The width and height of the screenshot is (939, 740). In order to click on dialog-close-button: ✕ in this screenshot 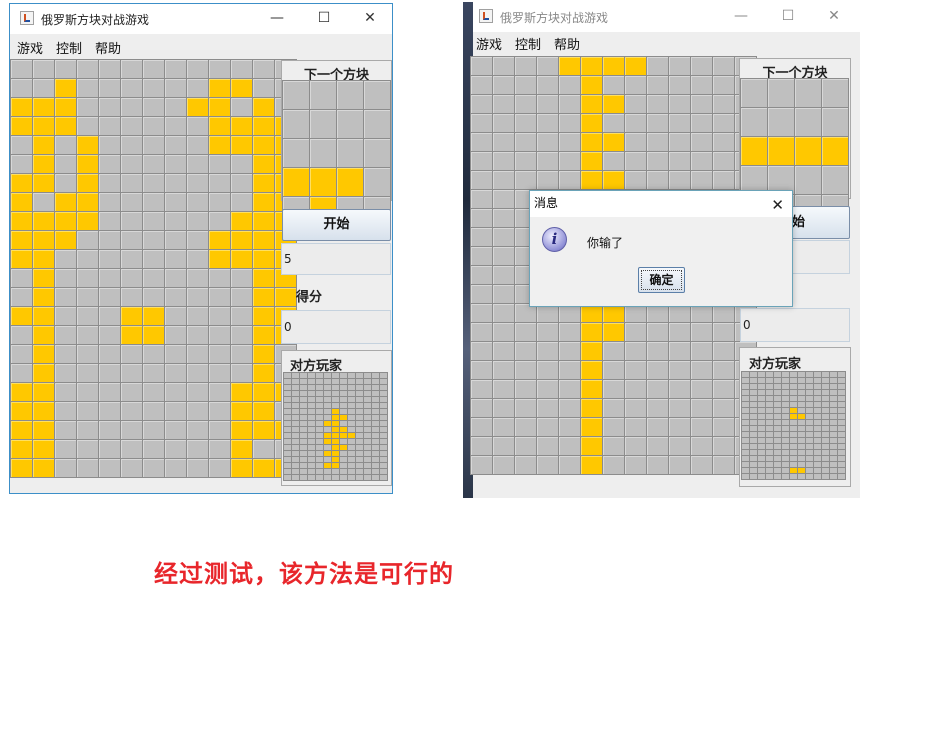, I will do `click(777, 205)`.